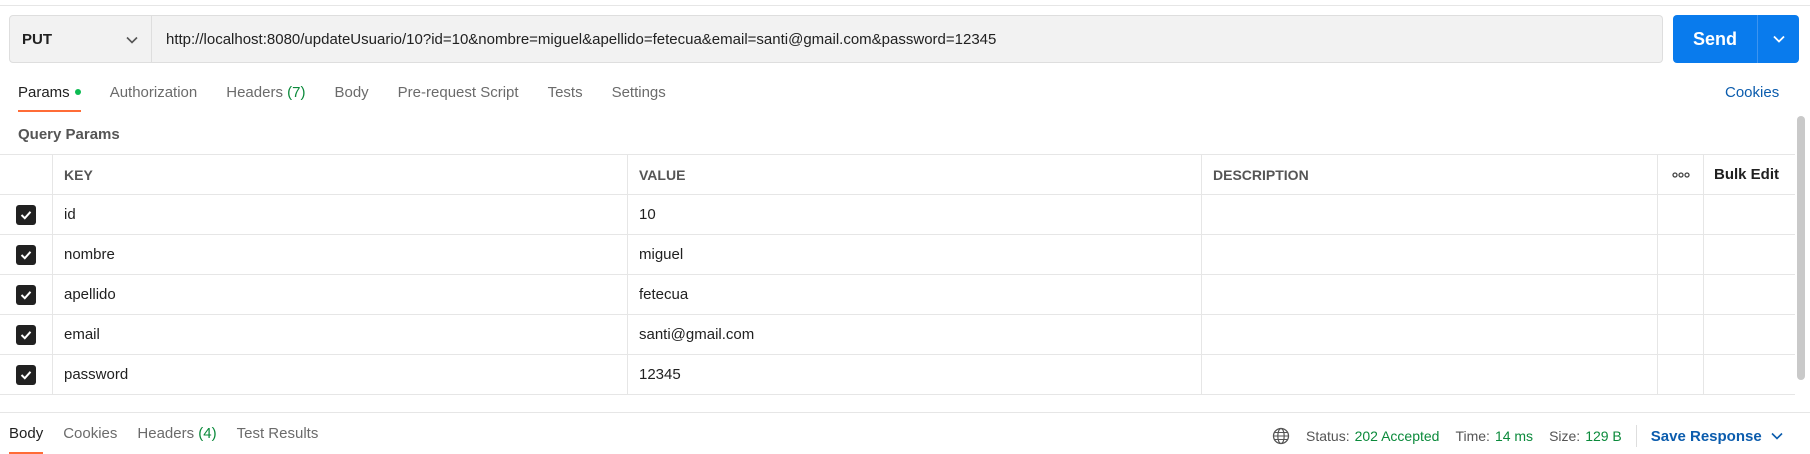 This screenshot has width=1810, height=454. What do you see at coordinates (1565, 436) in the screenshot?
I see `size-label: Size:` at bounding box center [1565, 436].